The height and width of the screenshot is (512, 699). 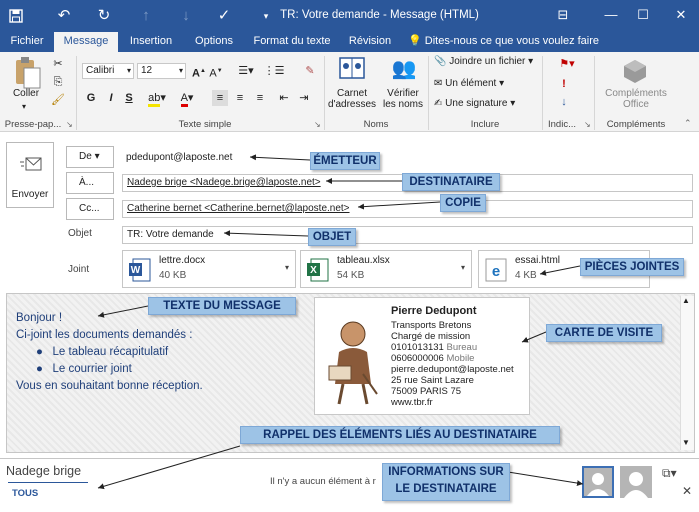 I want to click on format-painter-icon: 🖌, so click(x=58, y=100).